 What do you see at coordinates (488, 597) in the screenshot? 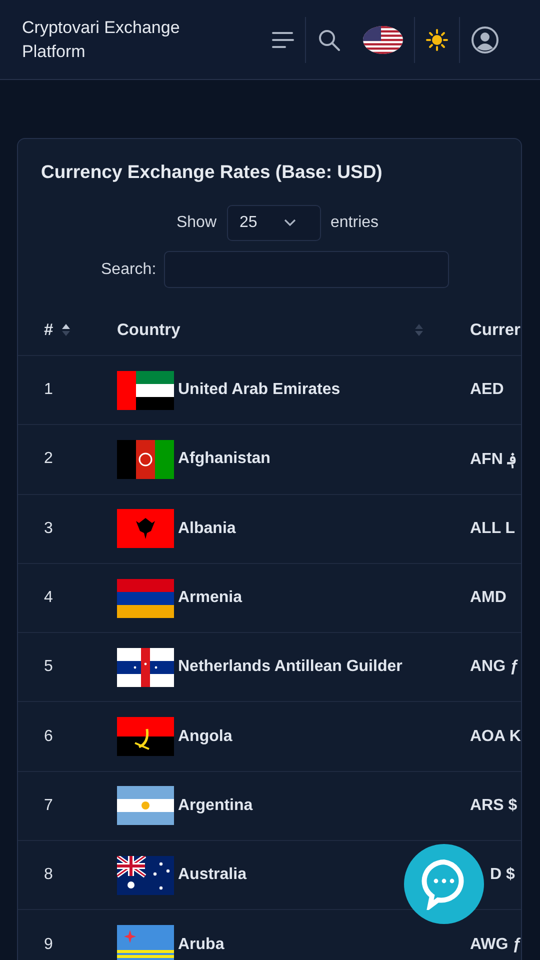
I see `currency-code: AMD` at bounding box center [488, 597].